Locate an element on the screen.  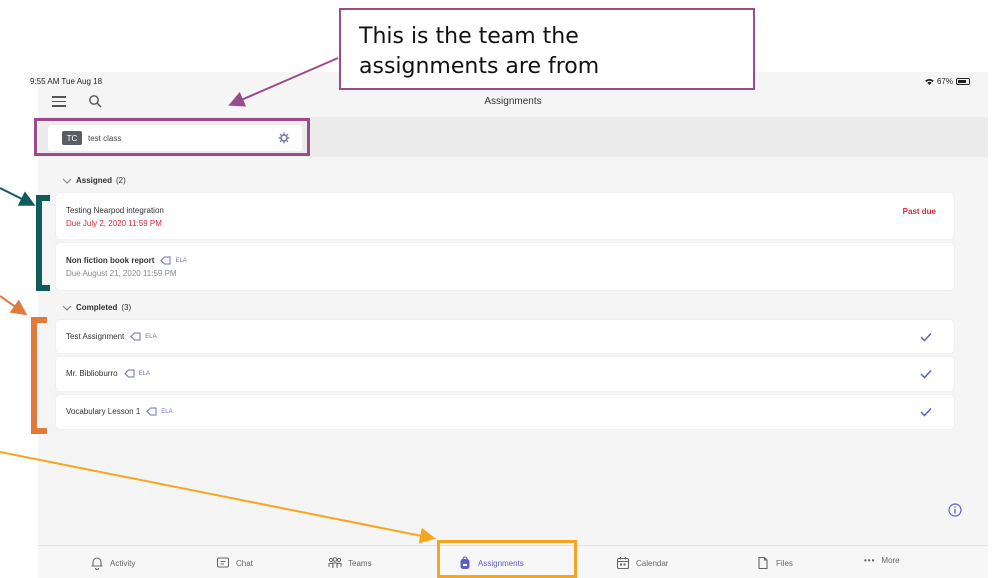
bell-icon is located at coordinates (97, 563).